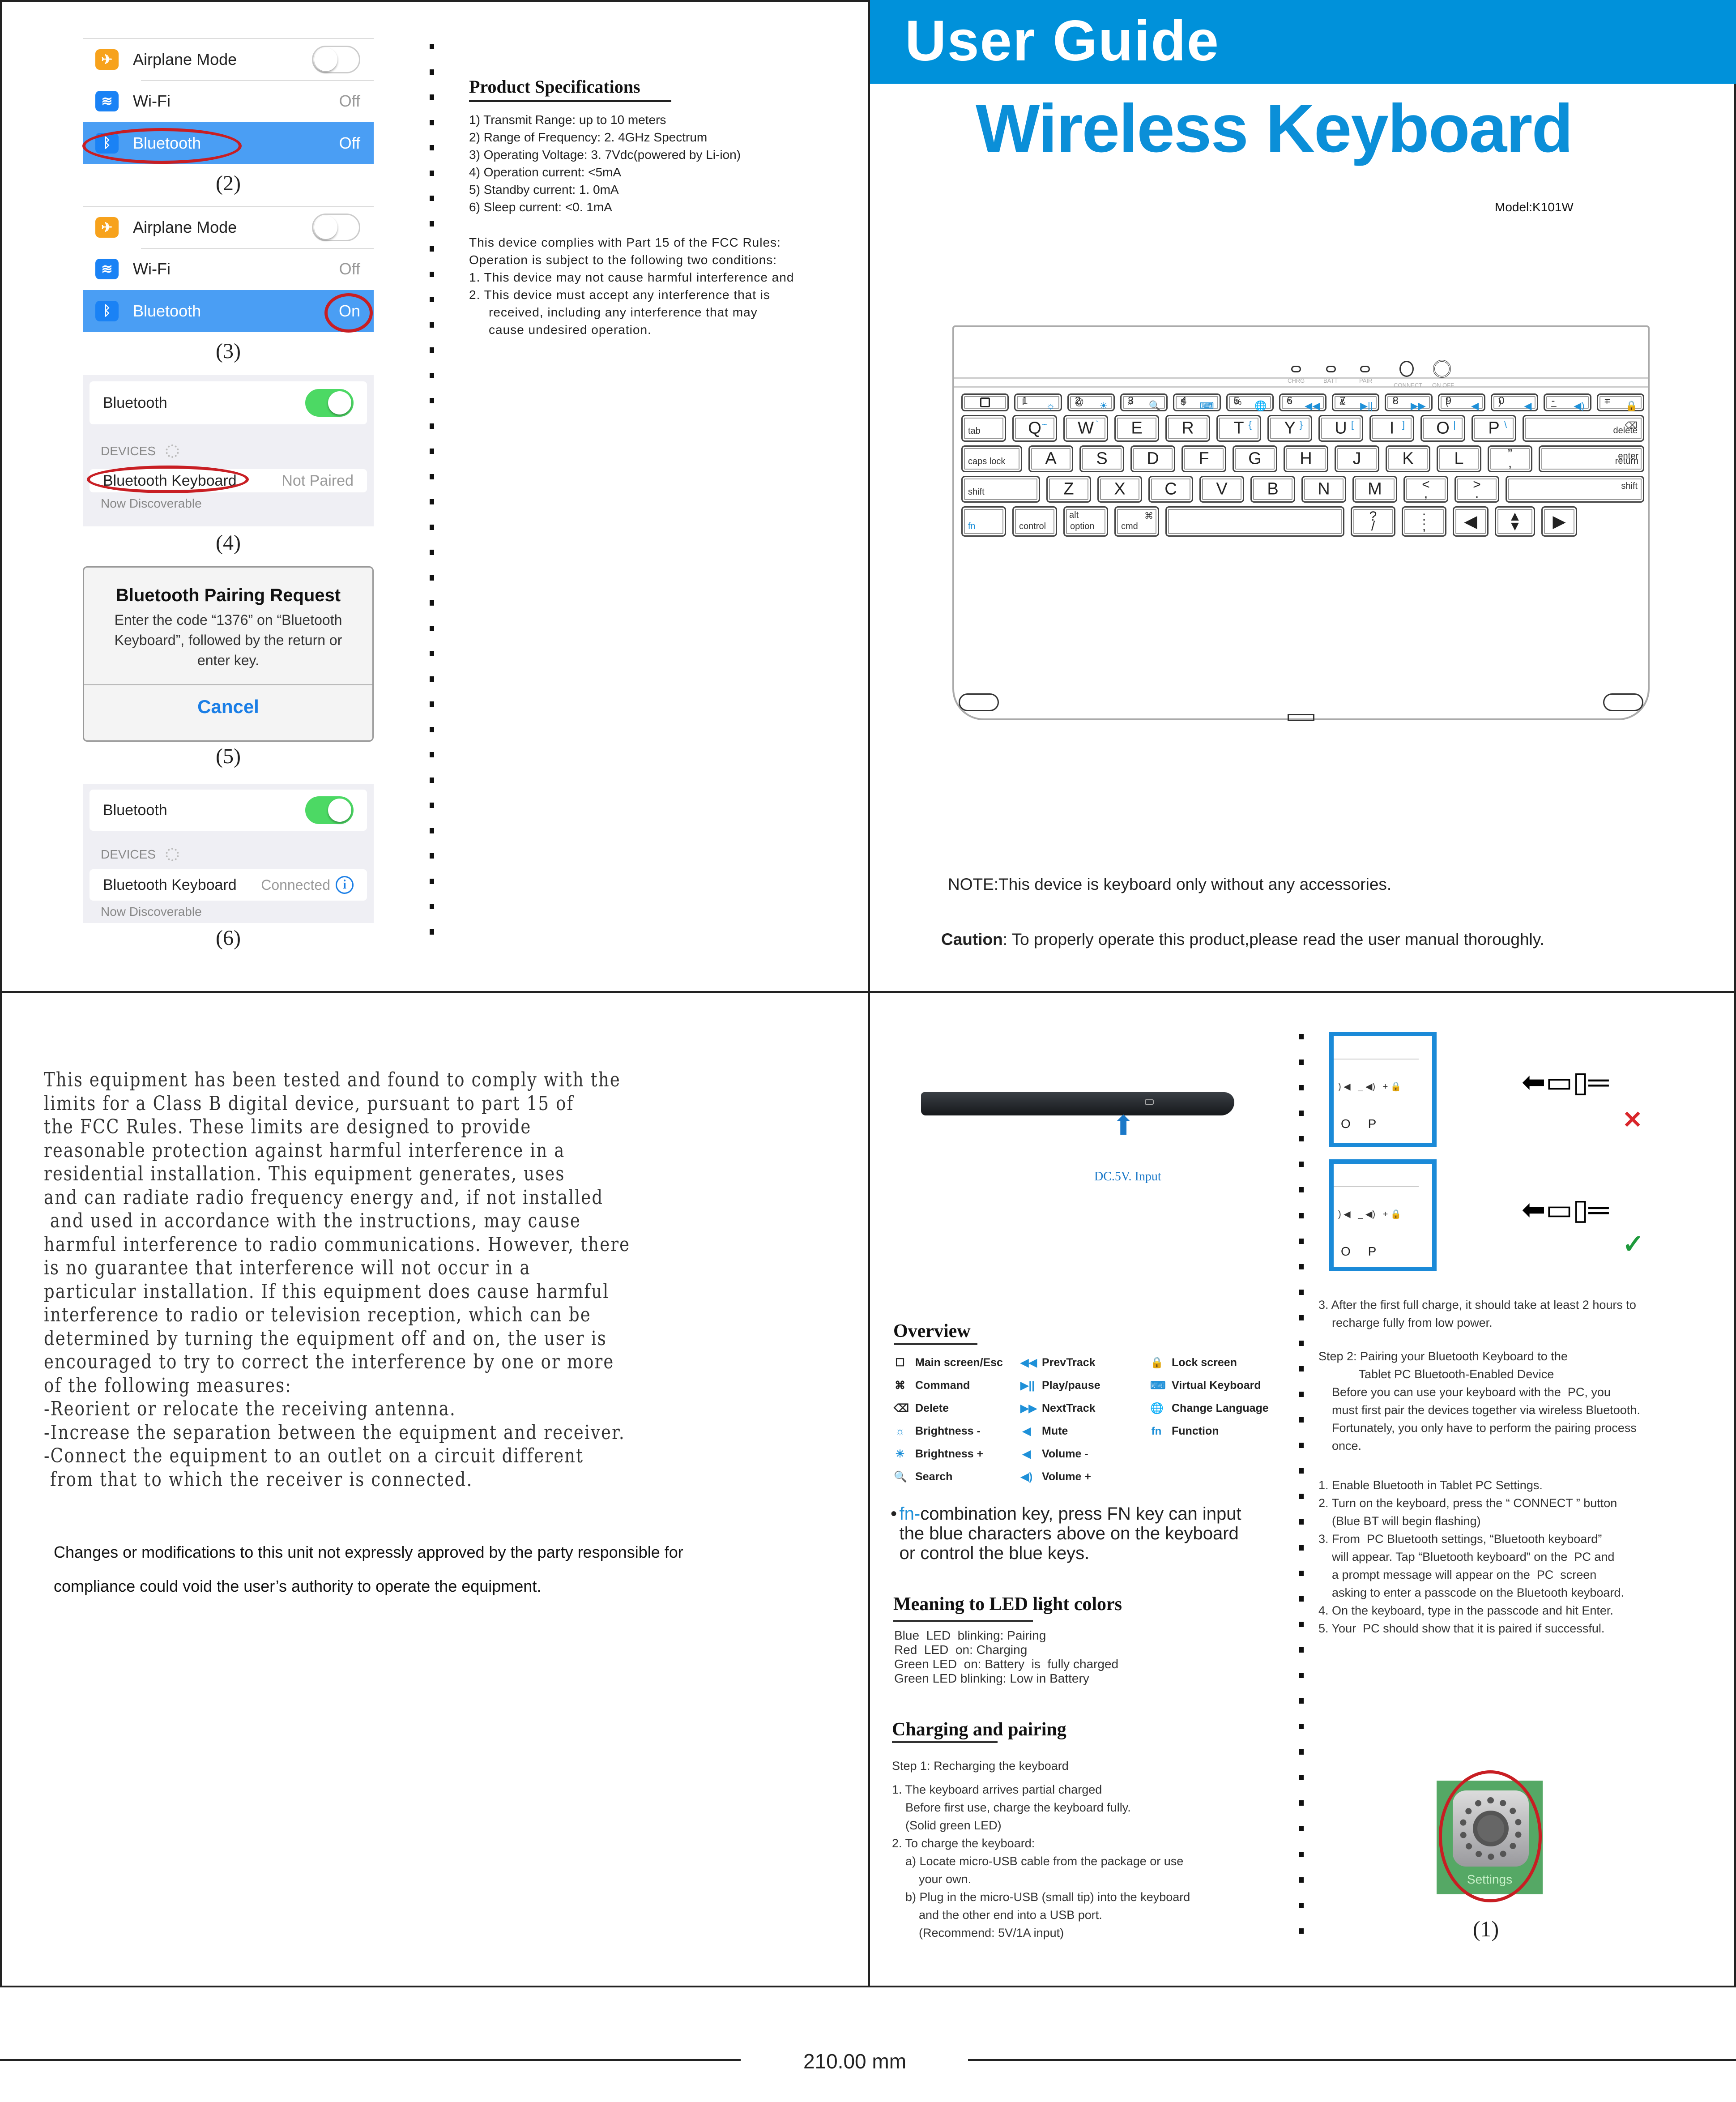 The image size is (1736, 2102). I want to click on key-row4: X, so click(1119, 489).